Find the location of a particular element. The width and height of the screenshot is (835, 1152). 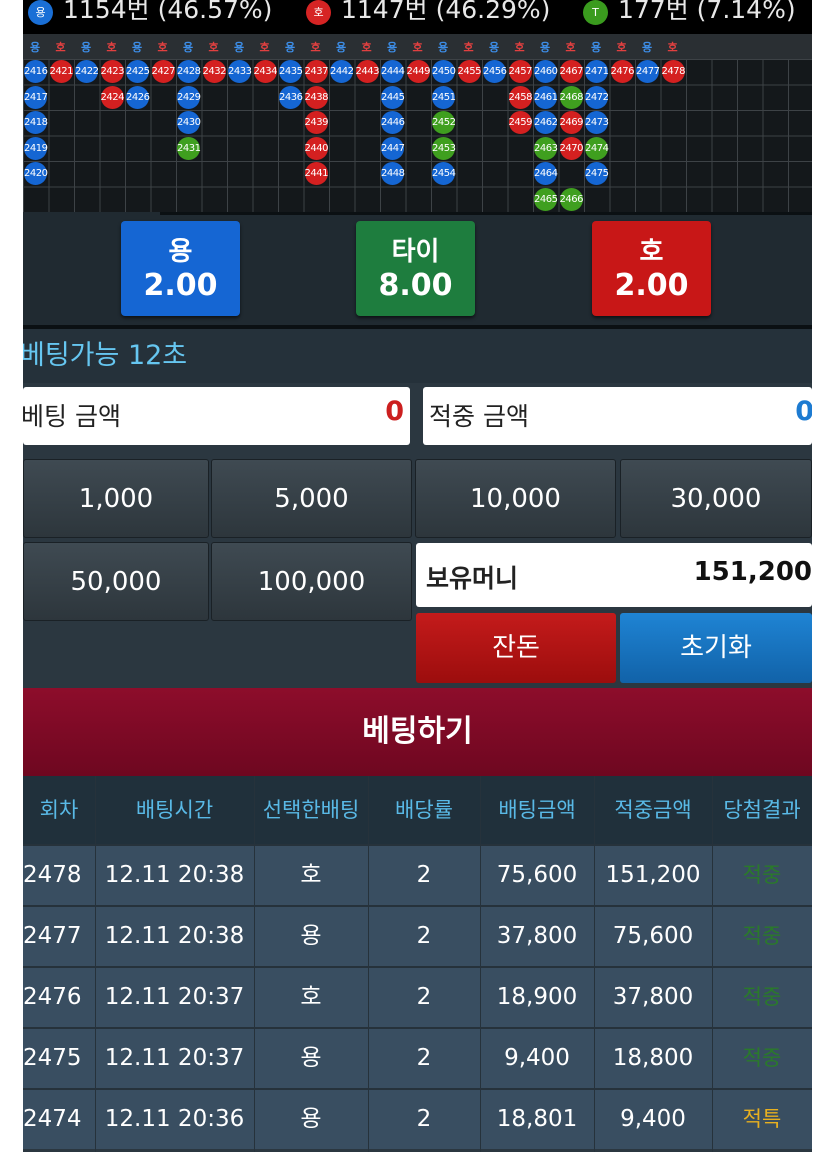

road-cell: 2476 is located at coordinates (622, 71).